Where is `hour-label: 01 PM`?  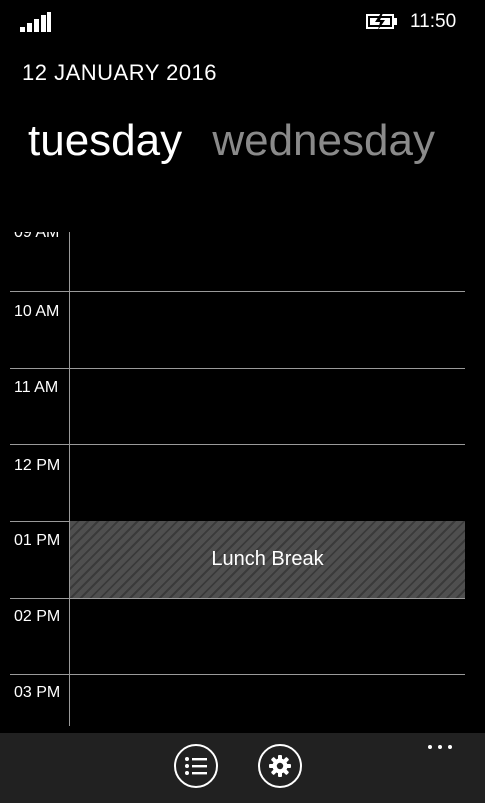
hour-label: 01 PM is located at coordinates (37, 540).